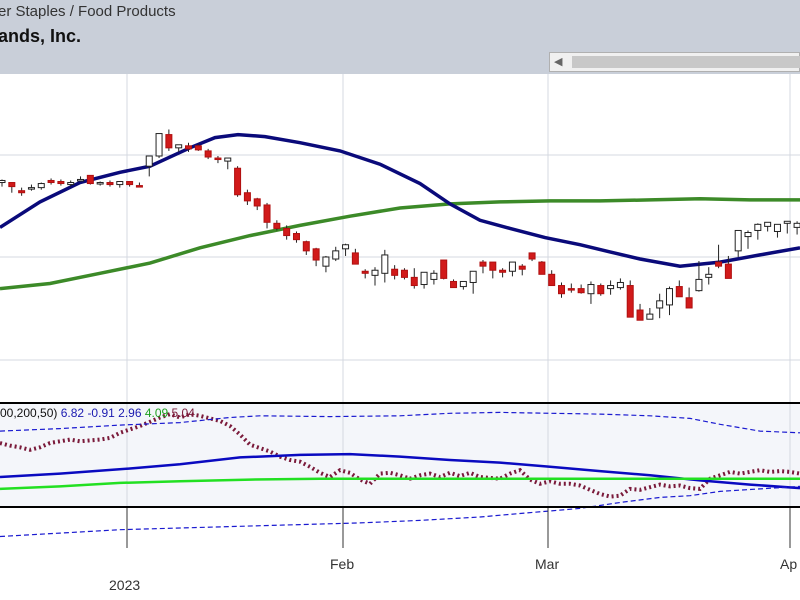 This screenshot has height=600, width=800. Describe the element at coordinates (125, 585) in the screenshot. I see `year-label: 2023` at that location.